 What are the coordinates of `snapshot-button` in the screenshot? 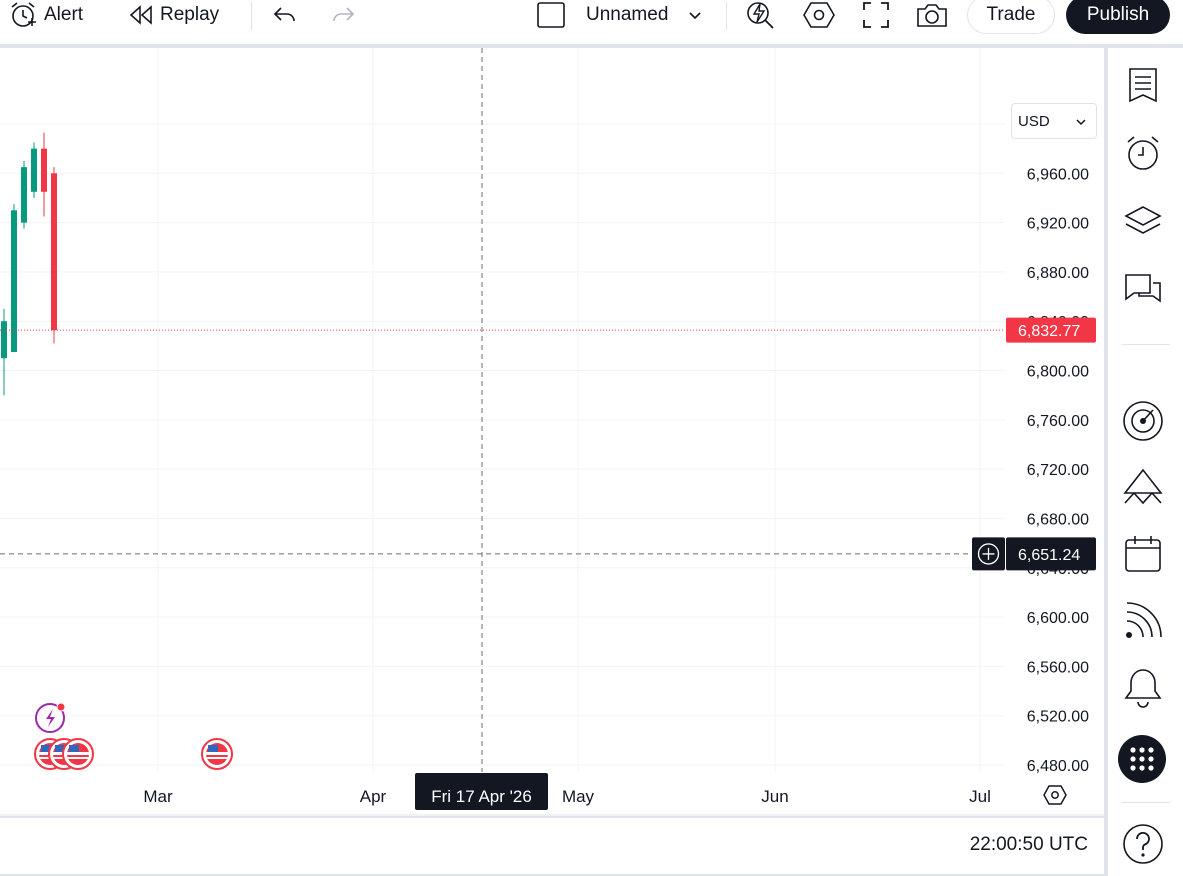 It's located at (932, 15).